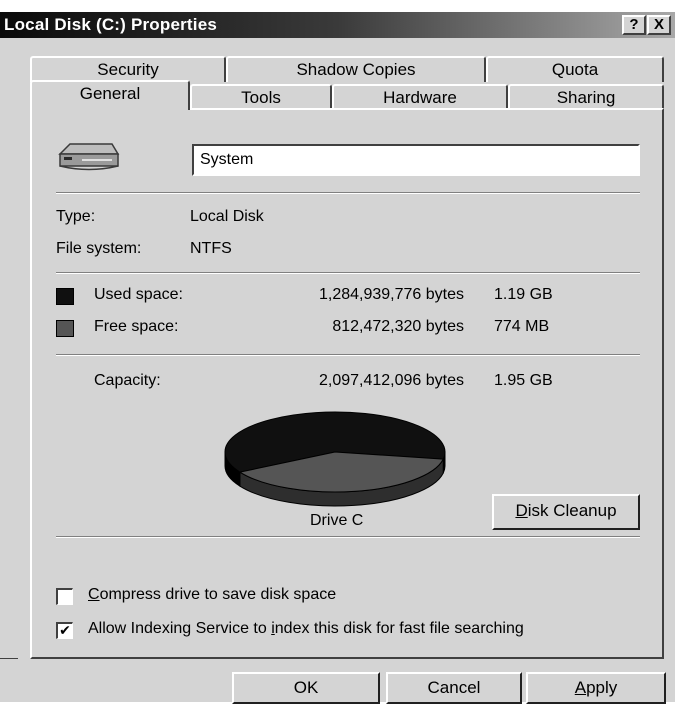 The width and height of the screenshot is (675, 704). What do you see at coordinates (211, 248) in the screenshot?
I see `filesystem-value: NTFS` at bounding box center [211, 248].